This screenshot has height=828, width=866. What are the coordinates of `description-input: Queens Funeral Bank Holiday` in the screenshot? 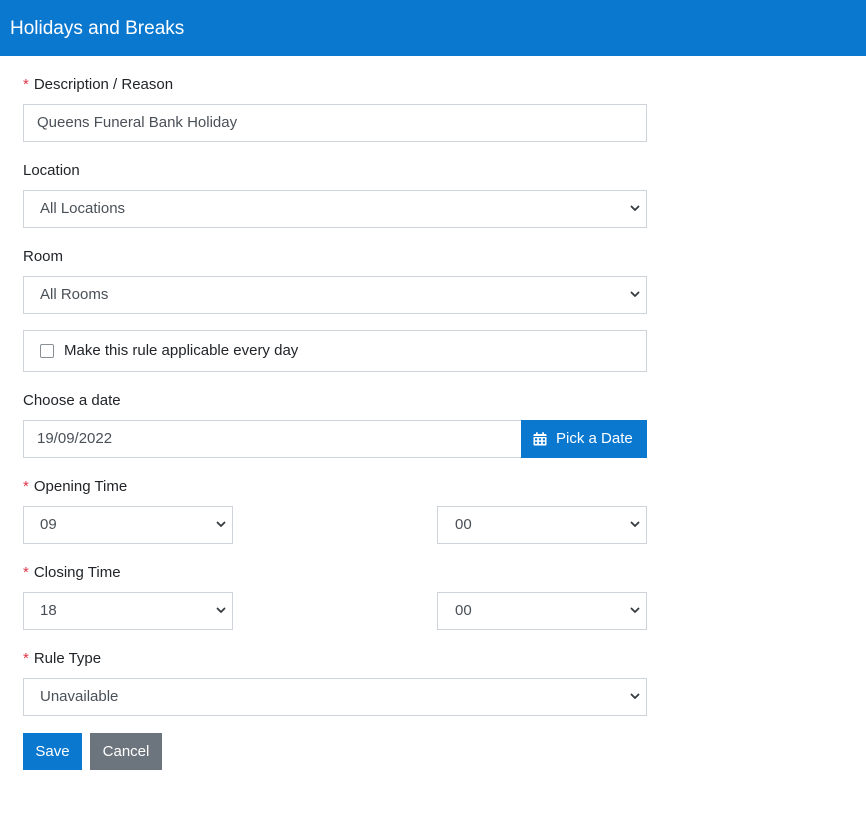 It's located at (335, 123).